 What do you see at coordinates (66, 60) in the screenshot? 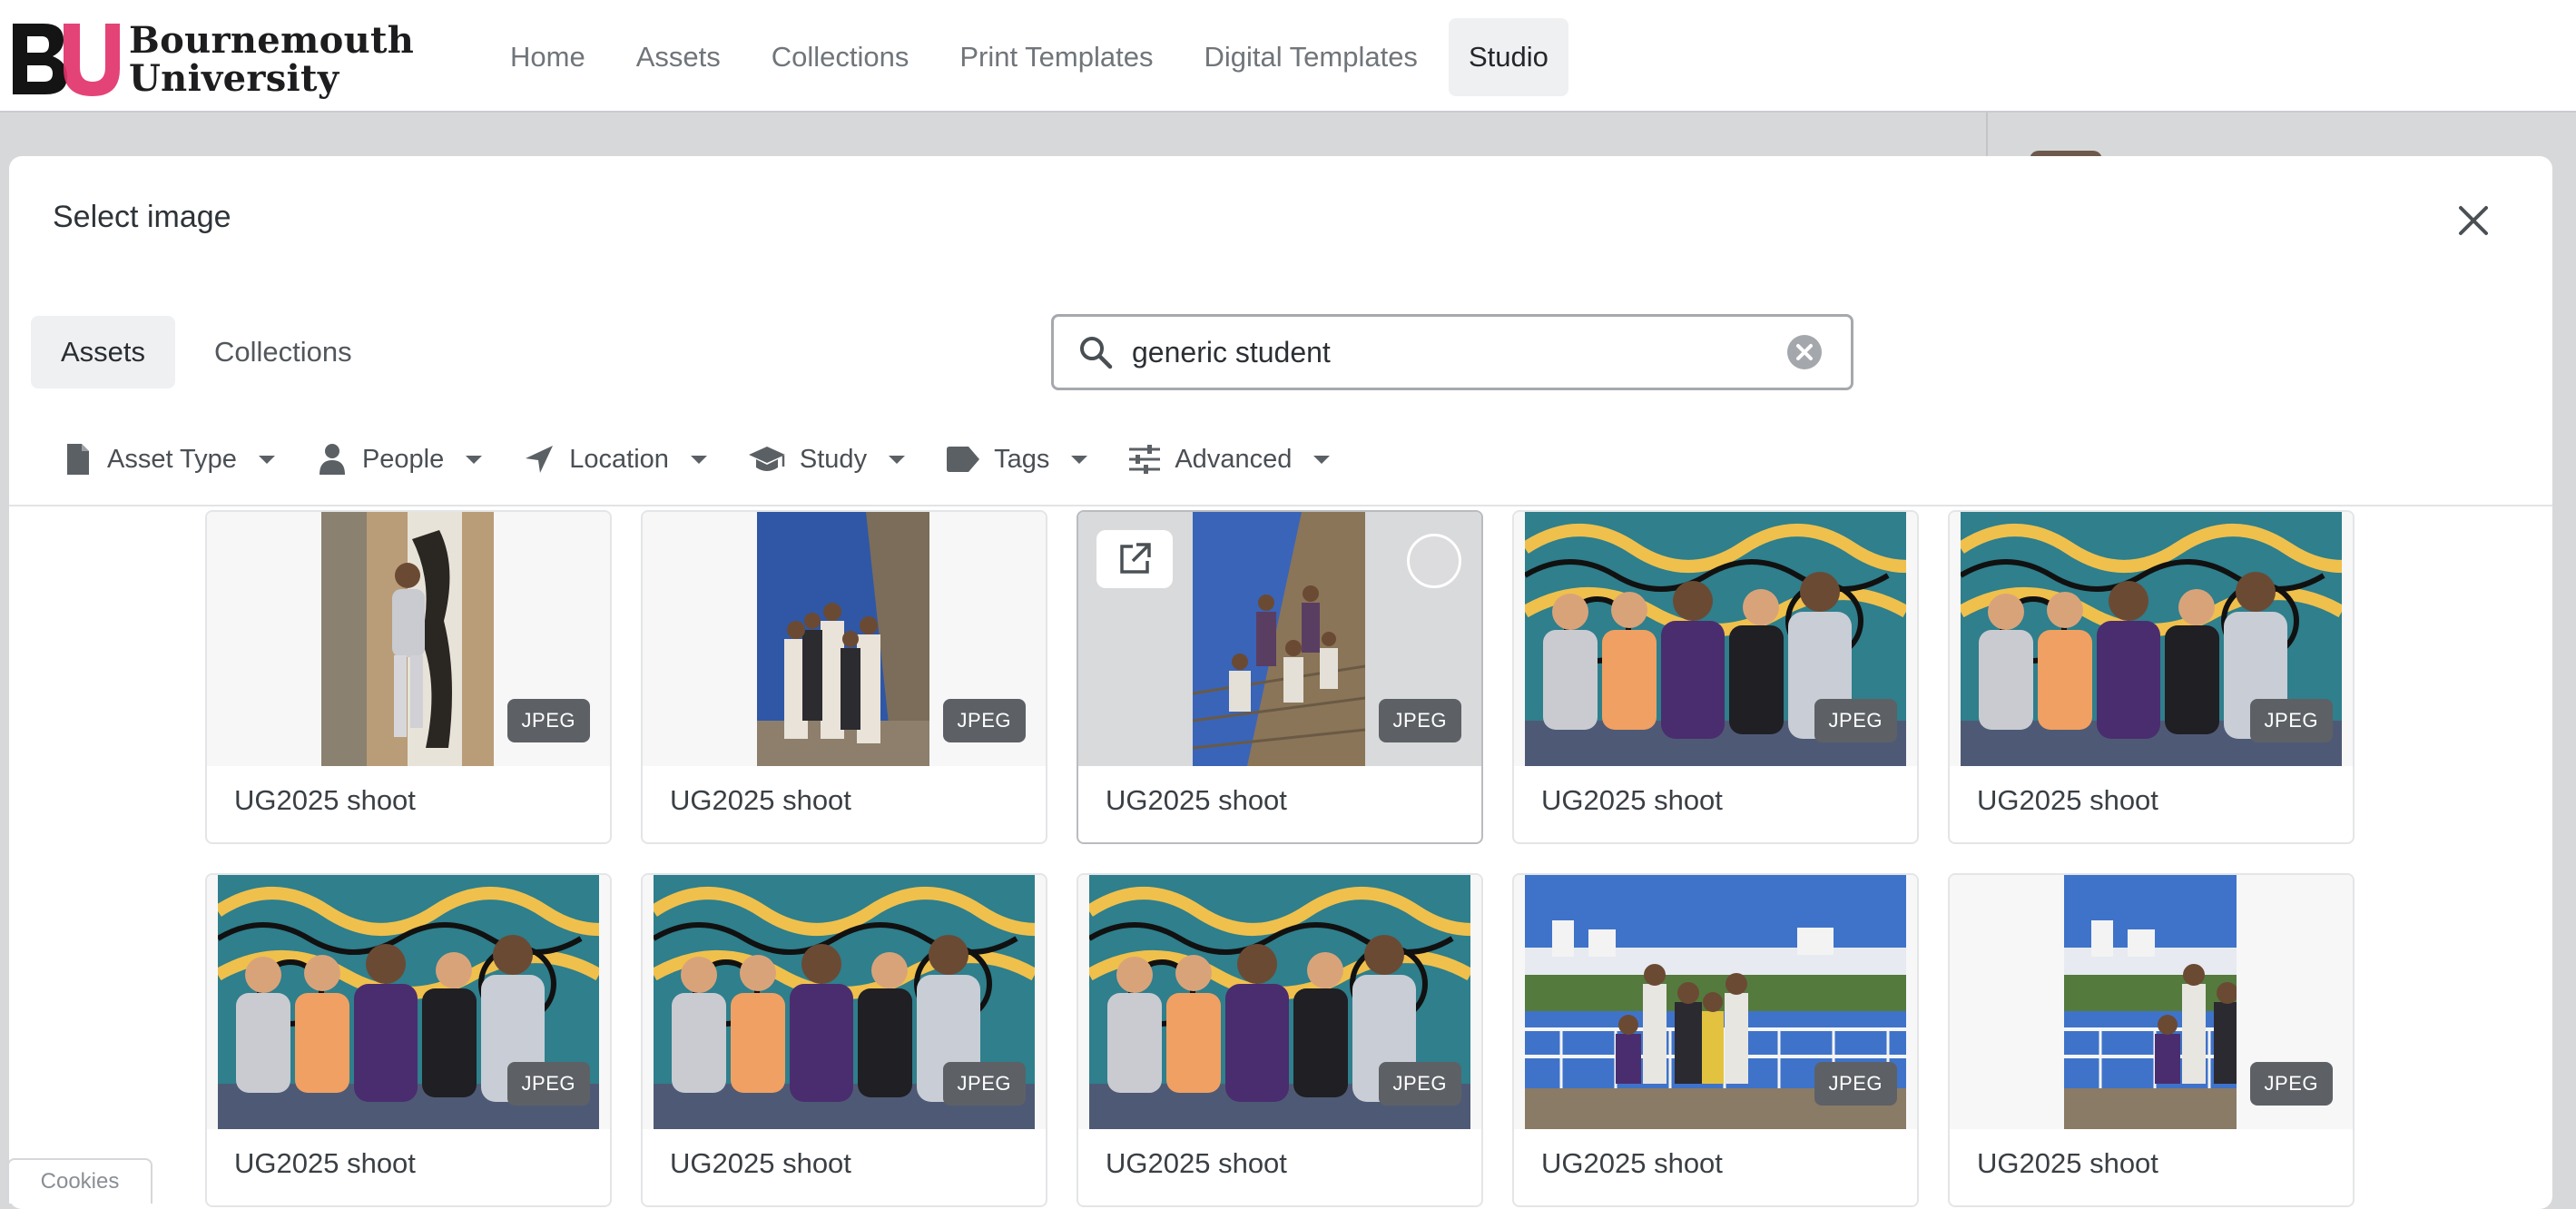
I see `bu-logo-mark-icon` at bounding box center [66, 60].